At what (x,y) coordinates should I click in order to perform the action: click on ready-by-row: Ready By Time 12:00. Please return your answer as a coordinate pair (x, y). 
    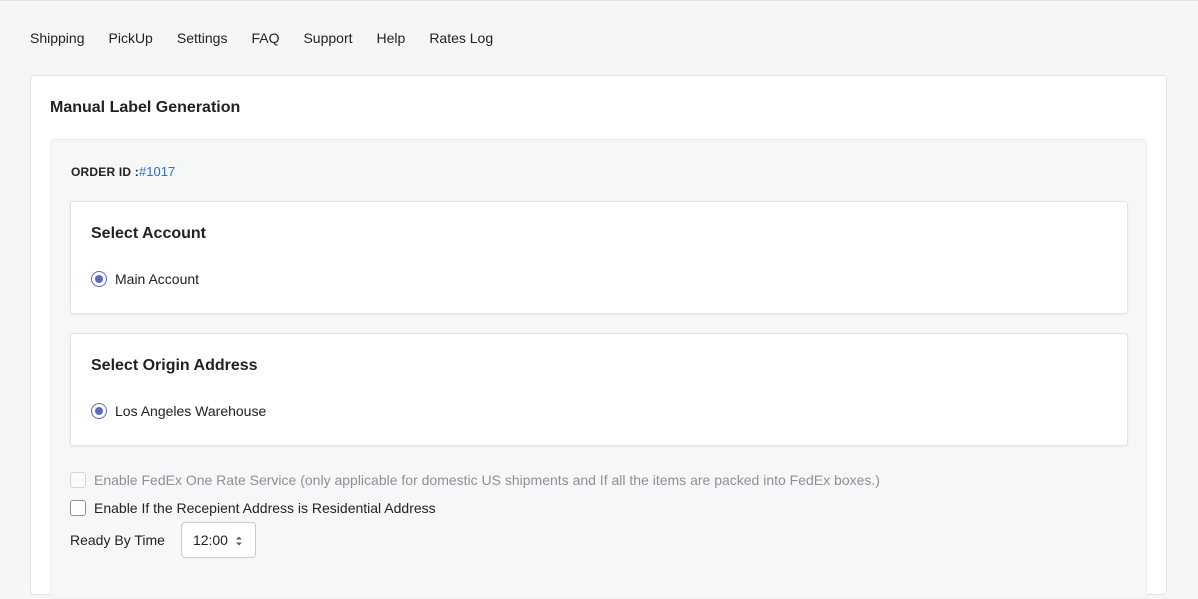
    Looking at the image, I should click on (163, 540).